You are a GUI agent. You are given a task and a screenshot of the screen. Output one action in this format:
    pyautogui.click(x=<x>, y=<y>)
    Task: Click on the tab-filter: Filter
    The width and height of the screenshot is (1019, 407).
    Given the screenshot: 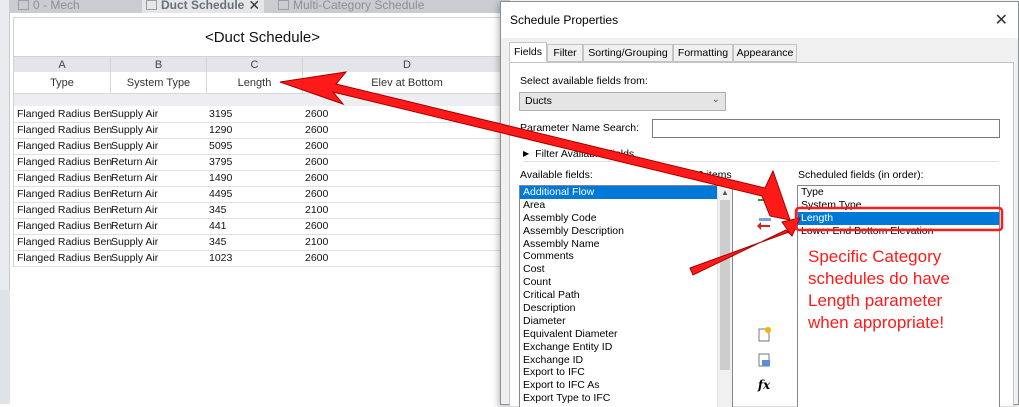 What is the action you would take?
    pyautogui.click(x=565, y=53)
    